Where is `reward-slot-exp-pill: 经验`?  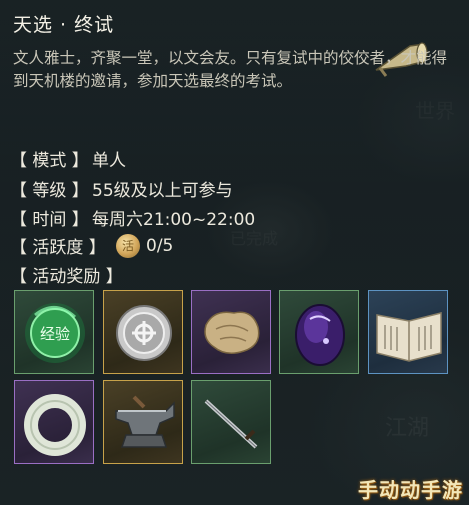 reward-slot-exp-pill: 经验 is located at coordinates (54, 332).